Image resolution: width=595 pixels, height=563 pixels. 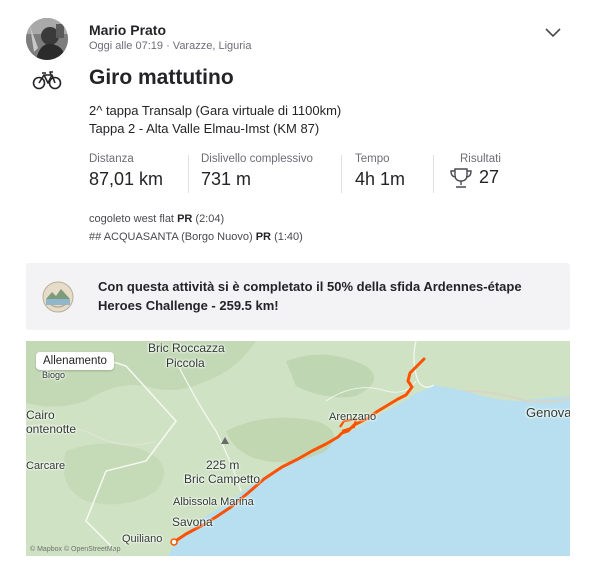 What do you see at coordinates (489, 177) in the screenshot?
I see `stat-achievements-value: 27` at bounding box center [489, 177].